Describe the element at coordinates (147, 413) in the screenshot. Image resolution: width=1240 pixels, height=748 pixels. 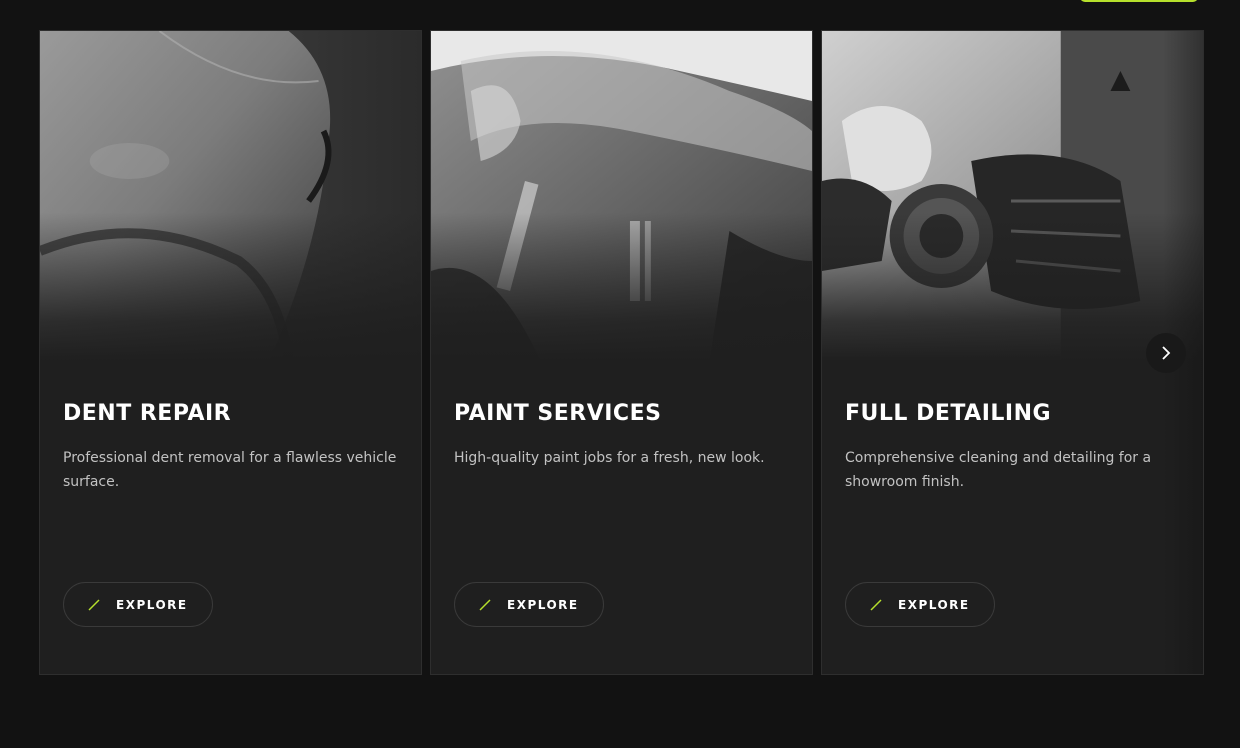
I see `card-title: DENT REPAIR` at that location.